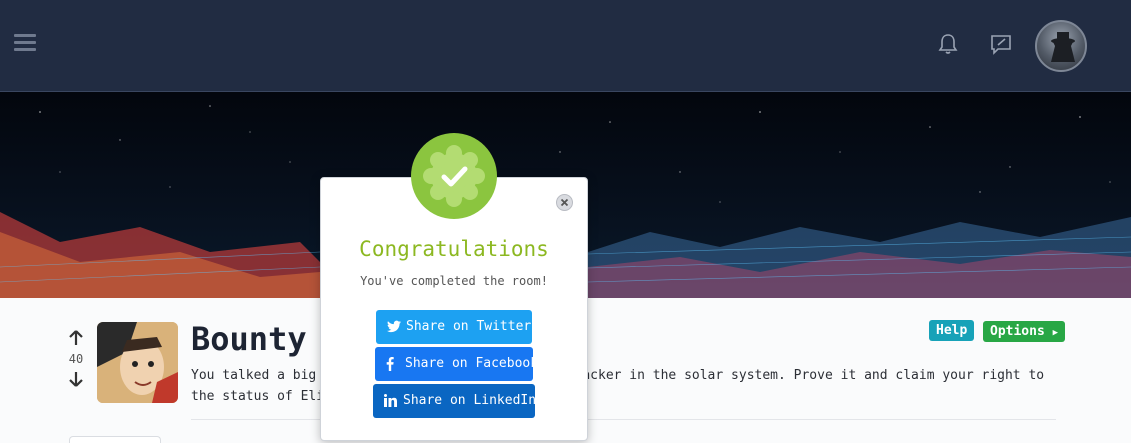  I want to click on share-twitter-button: Share on Twitter, so click(454, 327).